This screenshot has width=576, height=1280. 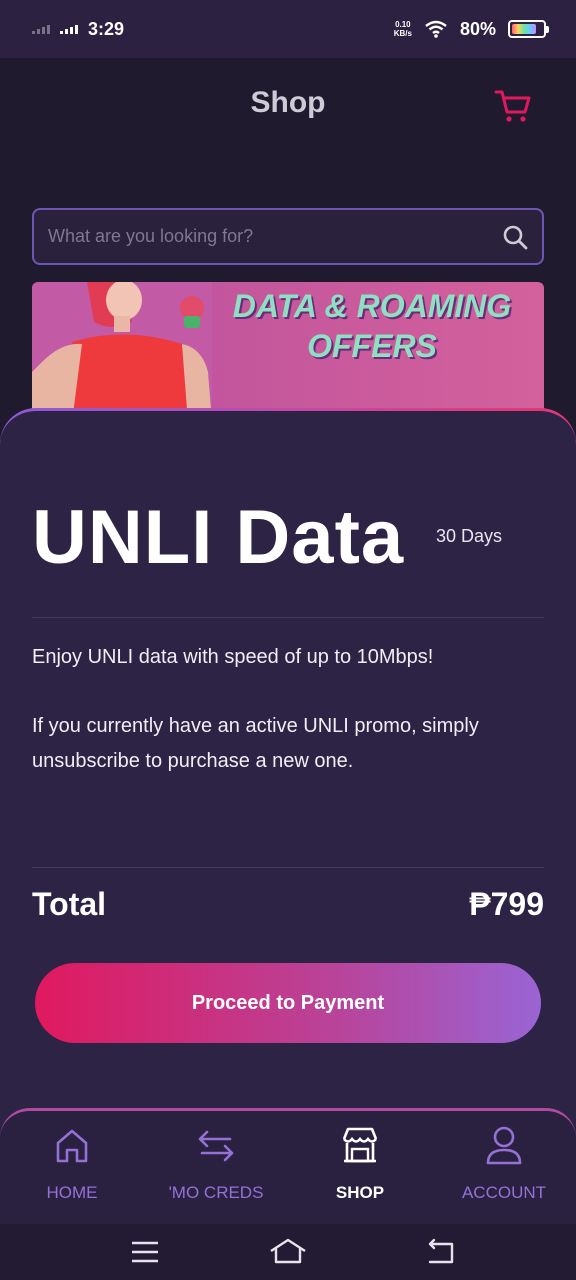 I want to click on promo-banner: DATA & ROAMING OFFERS, so click(x=288, y=352).